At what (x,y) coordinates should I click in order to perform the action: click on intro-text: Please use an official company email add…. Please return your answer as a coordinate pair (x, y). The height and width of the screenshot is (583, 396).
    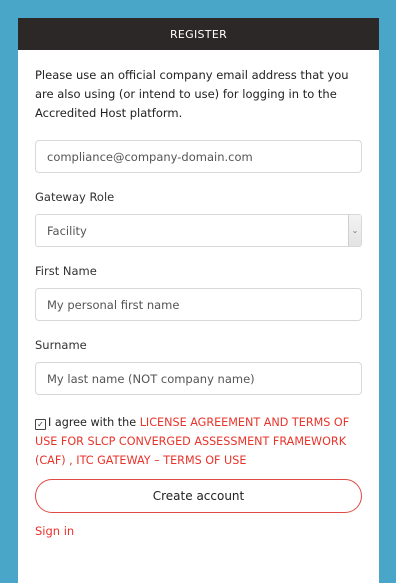
    Looking at the image, I should click on (192, 94).